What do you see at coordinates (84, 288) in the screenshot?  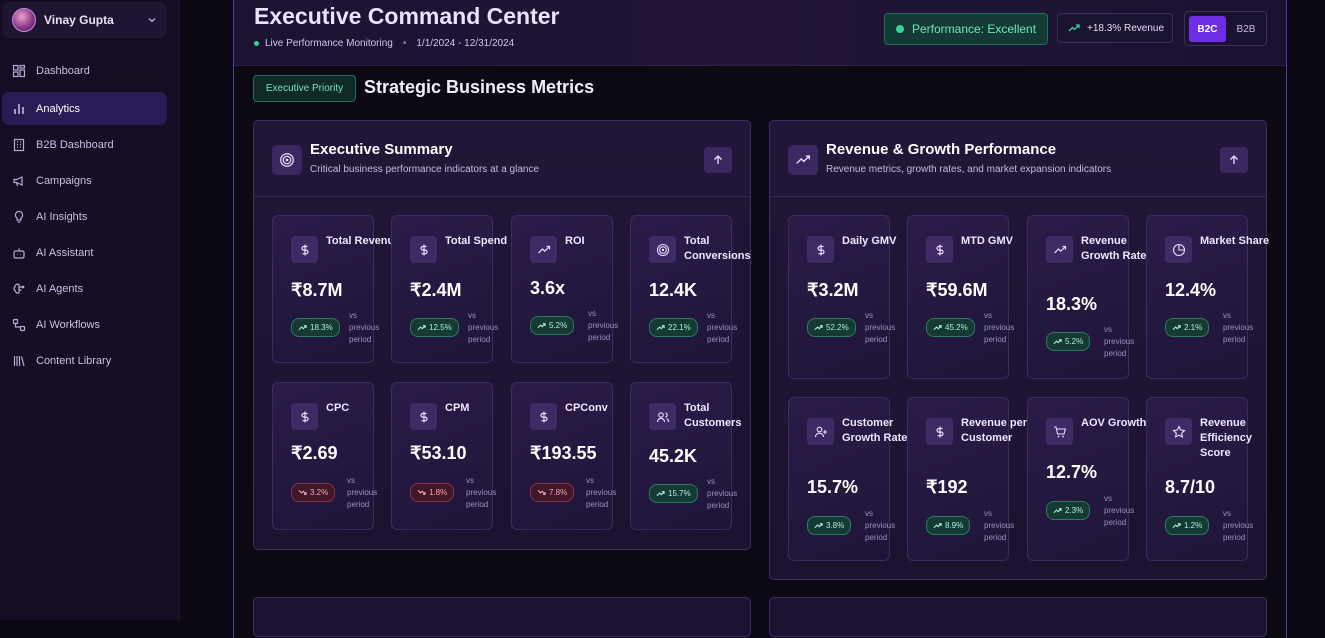 I see `sidebar-item-ai-agents: AI Agents` at bounding box center [84, 288].